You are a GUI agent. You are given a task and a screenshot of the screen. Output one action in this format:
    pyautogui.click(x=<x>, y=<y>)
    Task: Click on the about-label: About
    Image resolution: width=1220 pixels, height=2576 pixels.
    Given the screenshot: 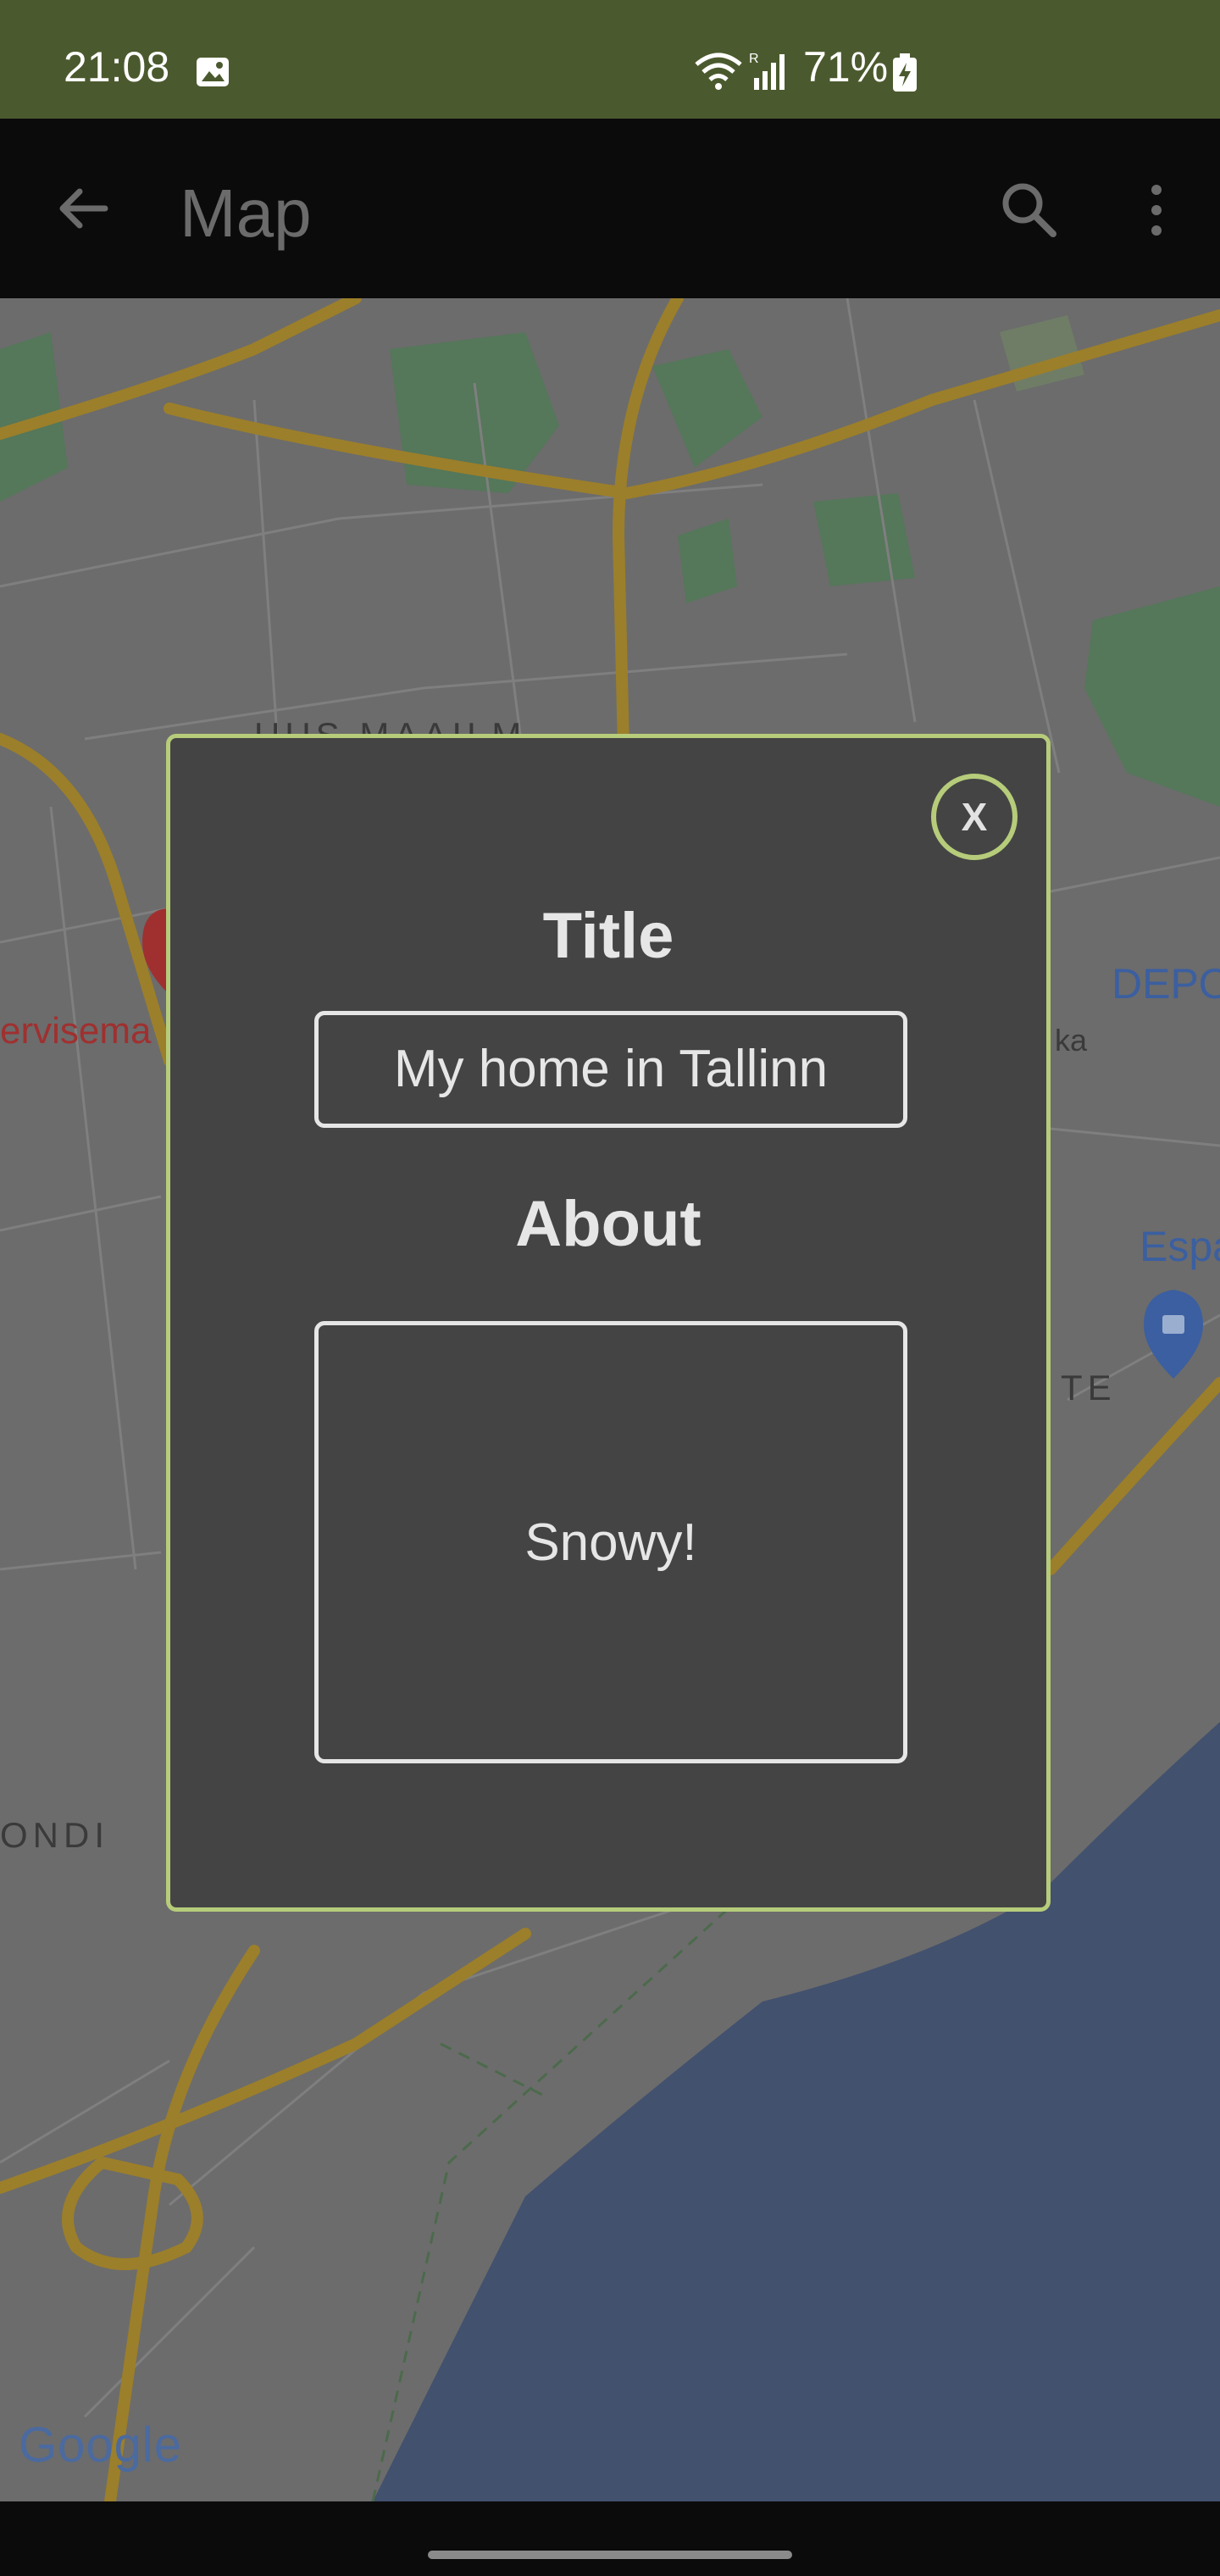 What is the action you would take?
    pyautogui.click(x=608, y=1224)
    